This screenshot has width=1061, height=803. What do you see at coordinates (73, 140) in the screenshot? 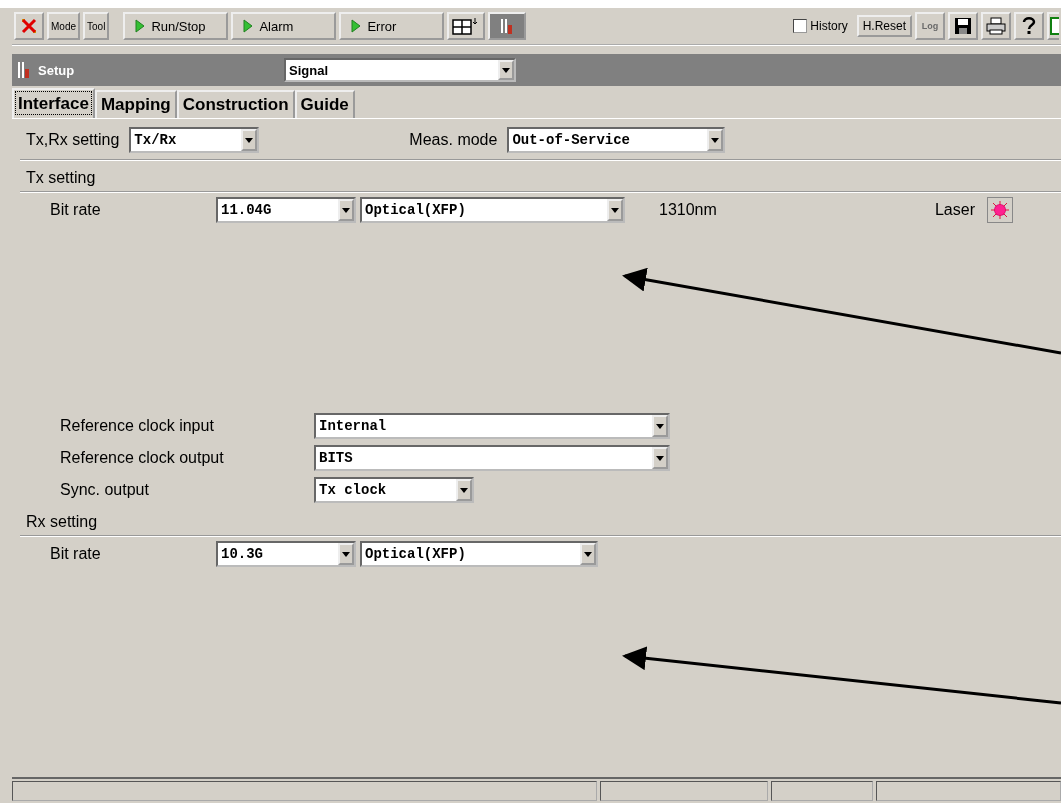
I see `field-label: Tx,Rx setting` at bounding box center [73, 140].